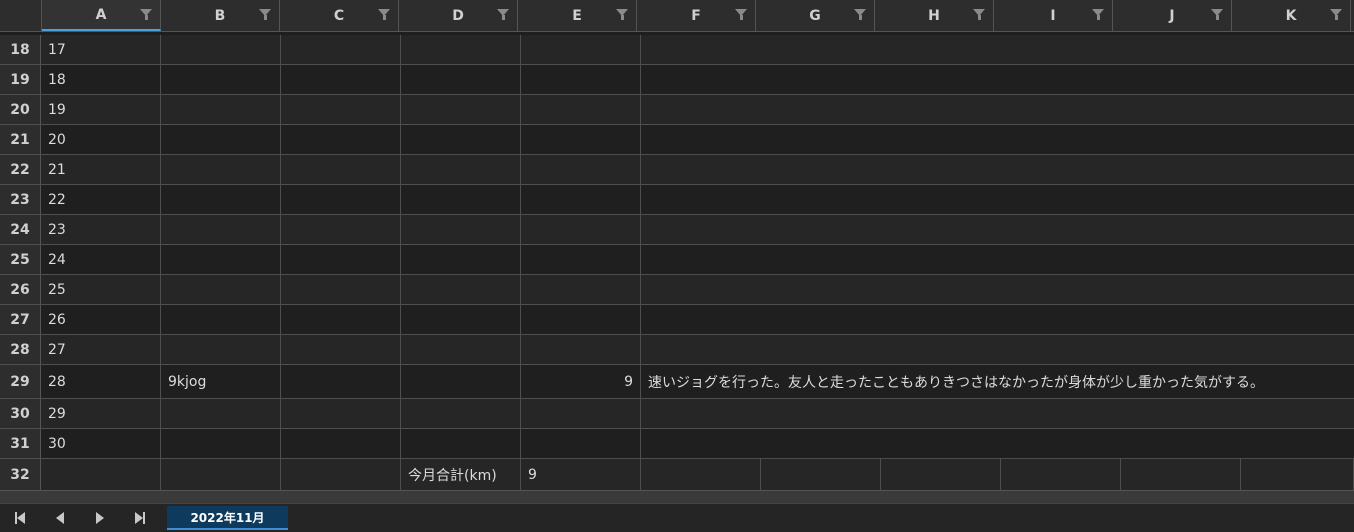 The width and height of the screenshot is (1354, 532). Describe the element at coordinates (101, 229) in the screenshot. I see `cell-a: 23` at that location.